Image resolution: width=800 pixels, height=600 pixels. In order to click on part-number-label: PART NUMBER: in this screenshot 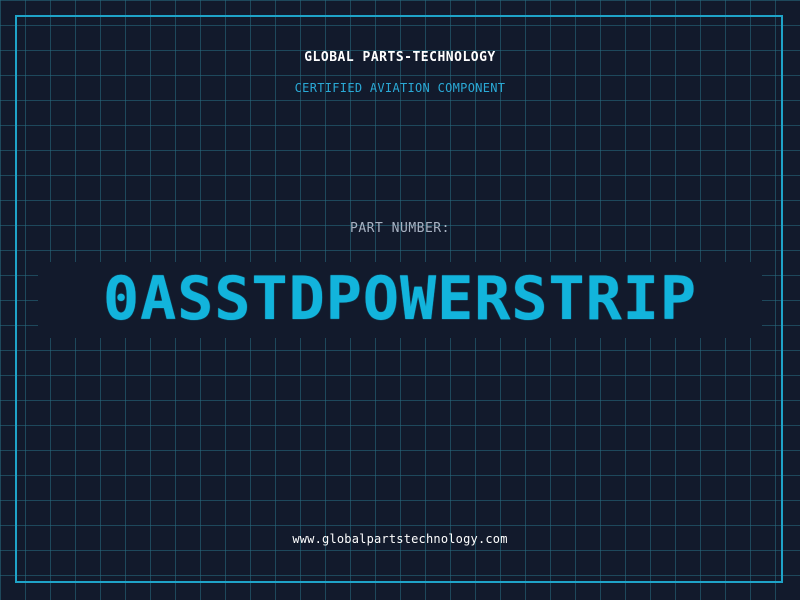, I will do `click(400, 228)`.